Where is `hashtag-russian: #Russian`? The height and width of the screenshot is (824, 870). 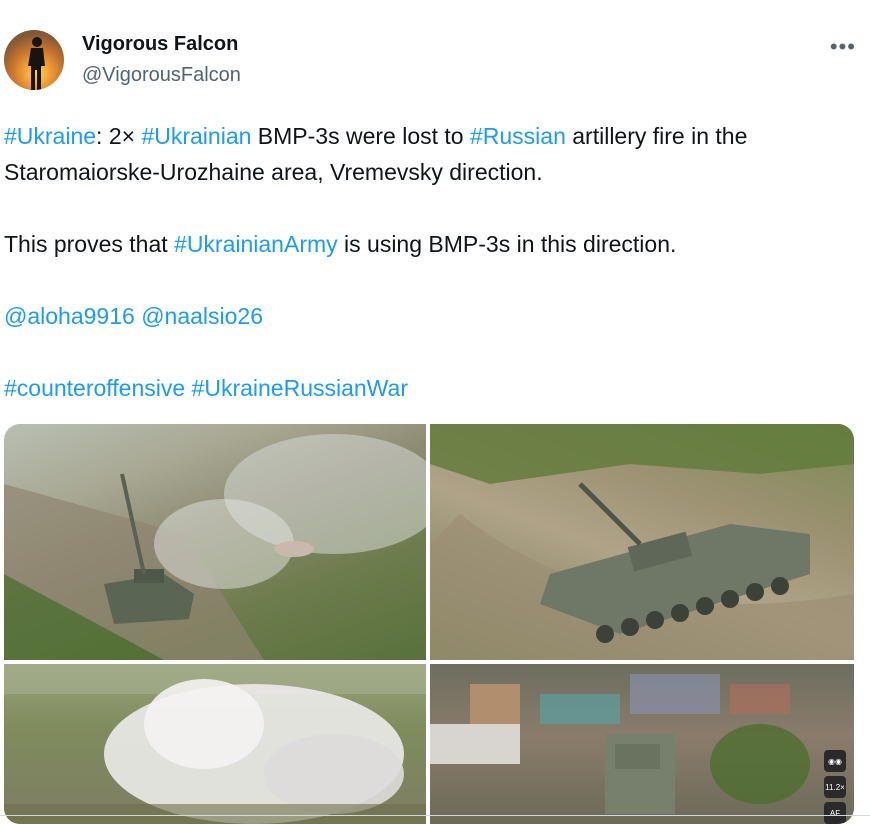
hashtag-russian: #Russian is located at coordinates (518, 136).